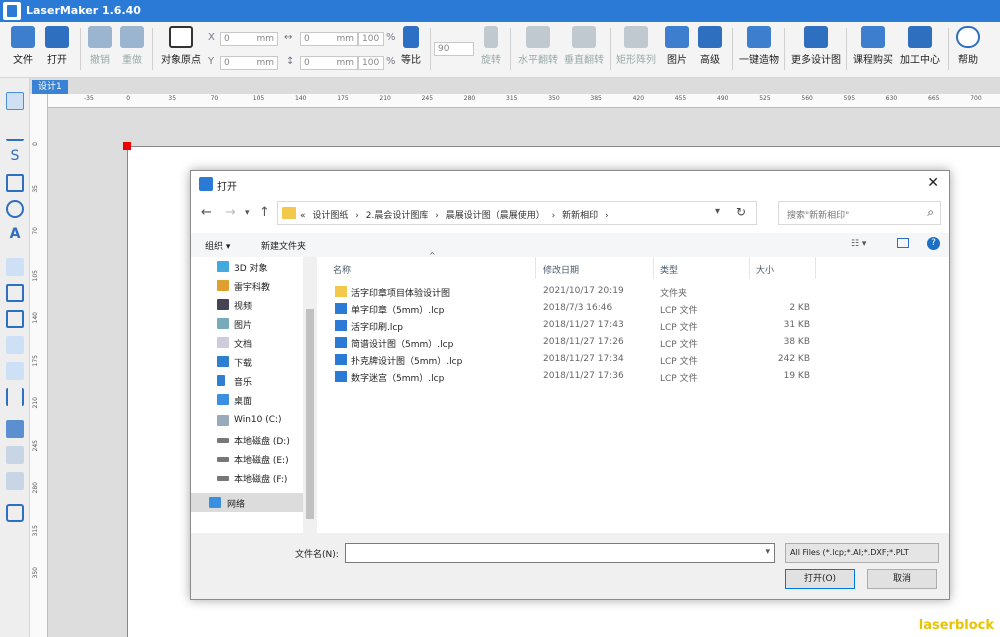  Describe the element at coordinates (933, 183) in the screenshot. I see `close-icon: ✕` at that location.